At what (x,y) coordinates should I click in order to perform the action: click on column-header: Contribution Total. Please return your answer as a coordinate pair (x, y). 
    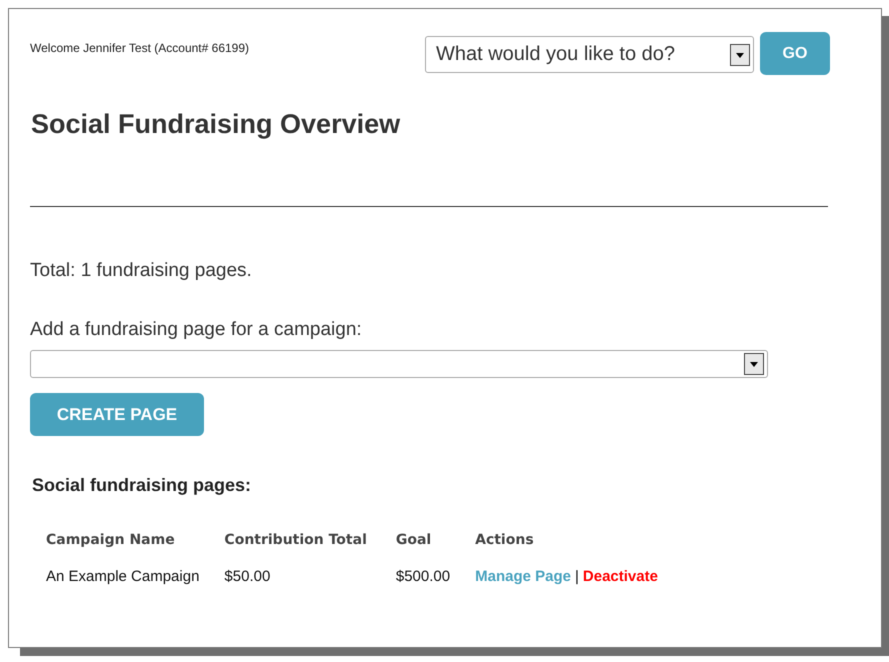
    Looking at the image, I should click on (295, 541).